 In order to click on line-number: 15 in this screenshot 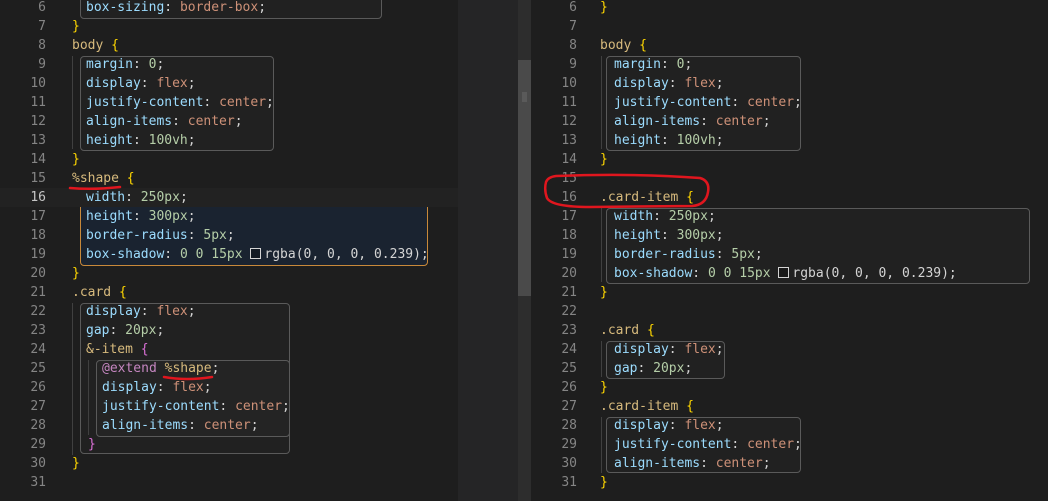, I will do `click(38, 178)`.